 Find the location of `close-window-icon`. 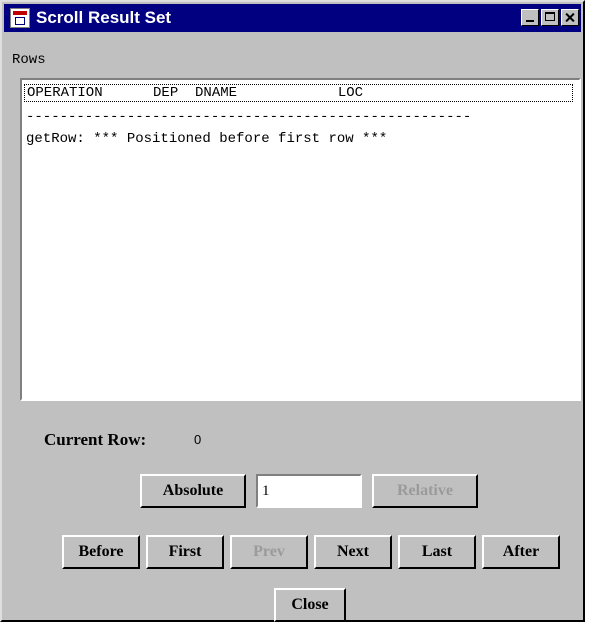

close-window-icon is located at coordinates (570, 17).